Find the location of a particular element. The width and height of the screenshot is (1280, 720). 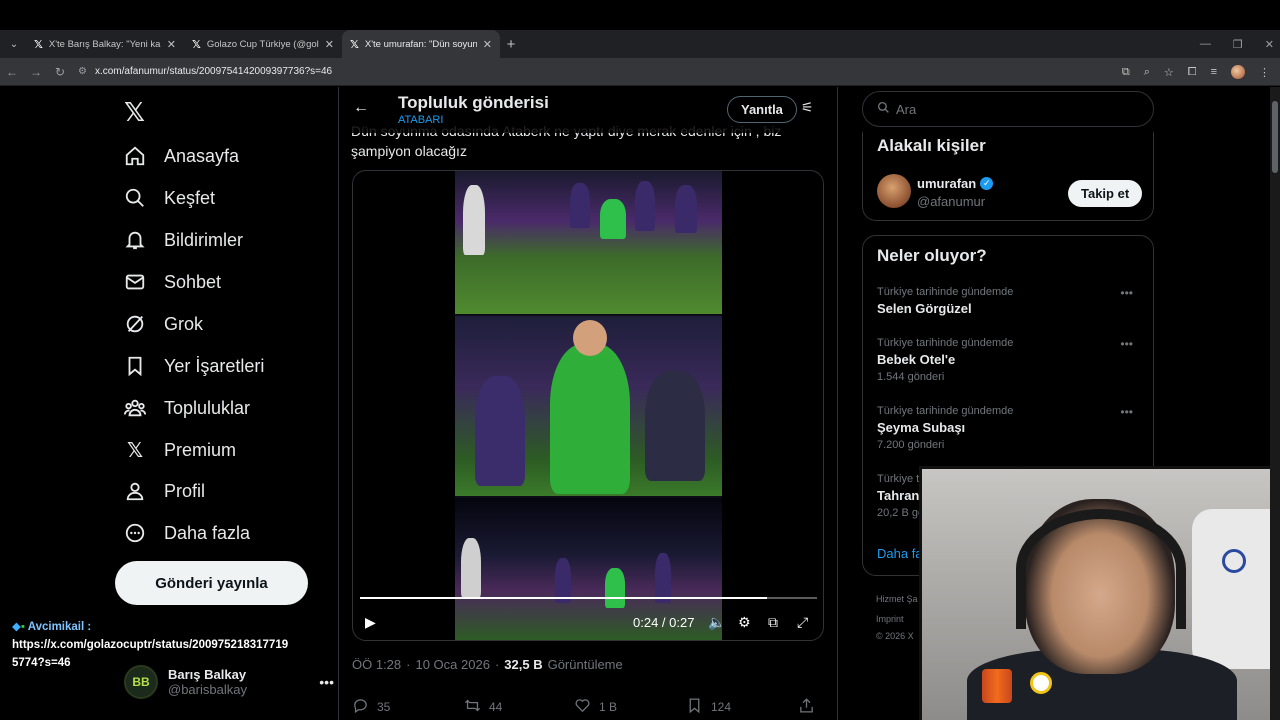

close-window-icon: ✕ is located at coordinates (1269, 44).